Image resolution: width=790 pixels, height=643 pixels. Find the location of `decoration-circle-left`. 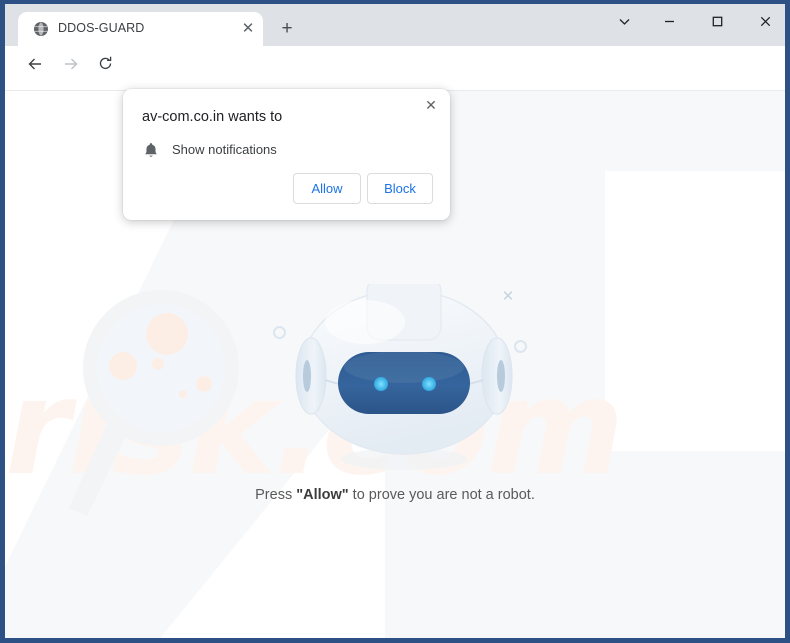

decoration-circle-left is located at coordinates (279, 332).